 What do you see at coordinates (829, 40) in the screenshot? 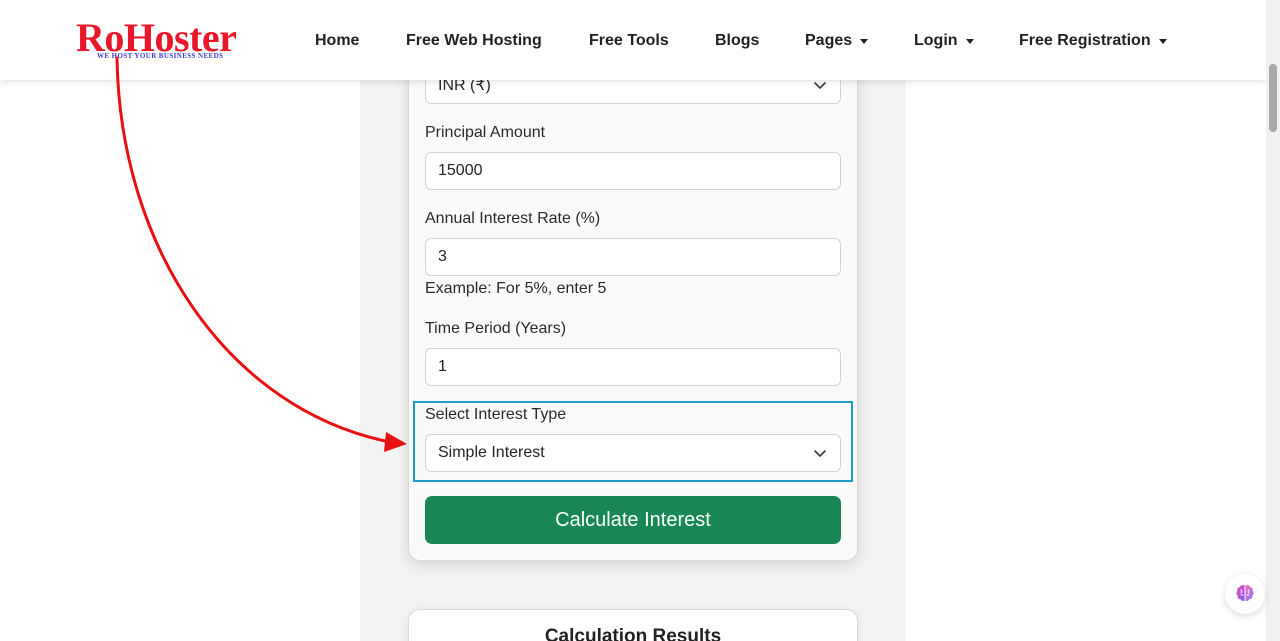
I see `nav-pages-label: Pages` at bounding box center [829, 40].